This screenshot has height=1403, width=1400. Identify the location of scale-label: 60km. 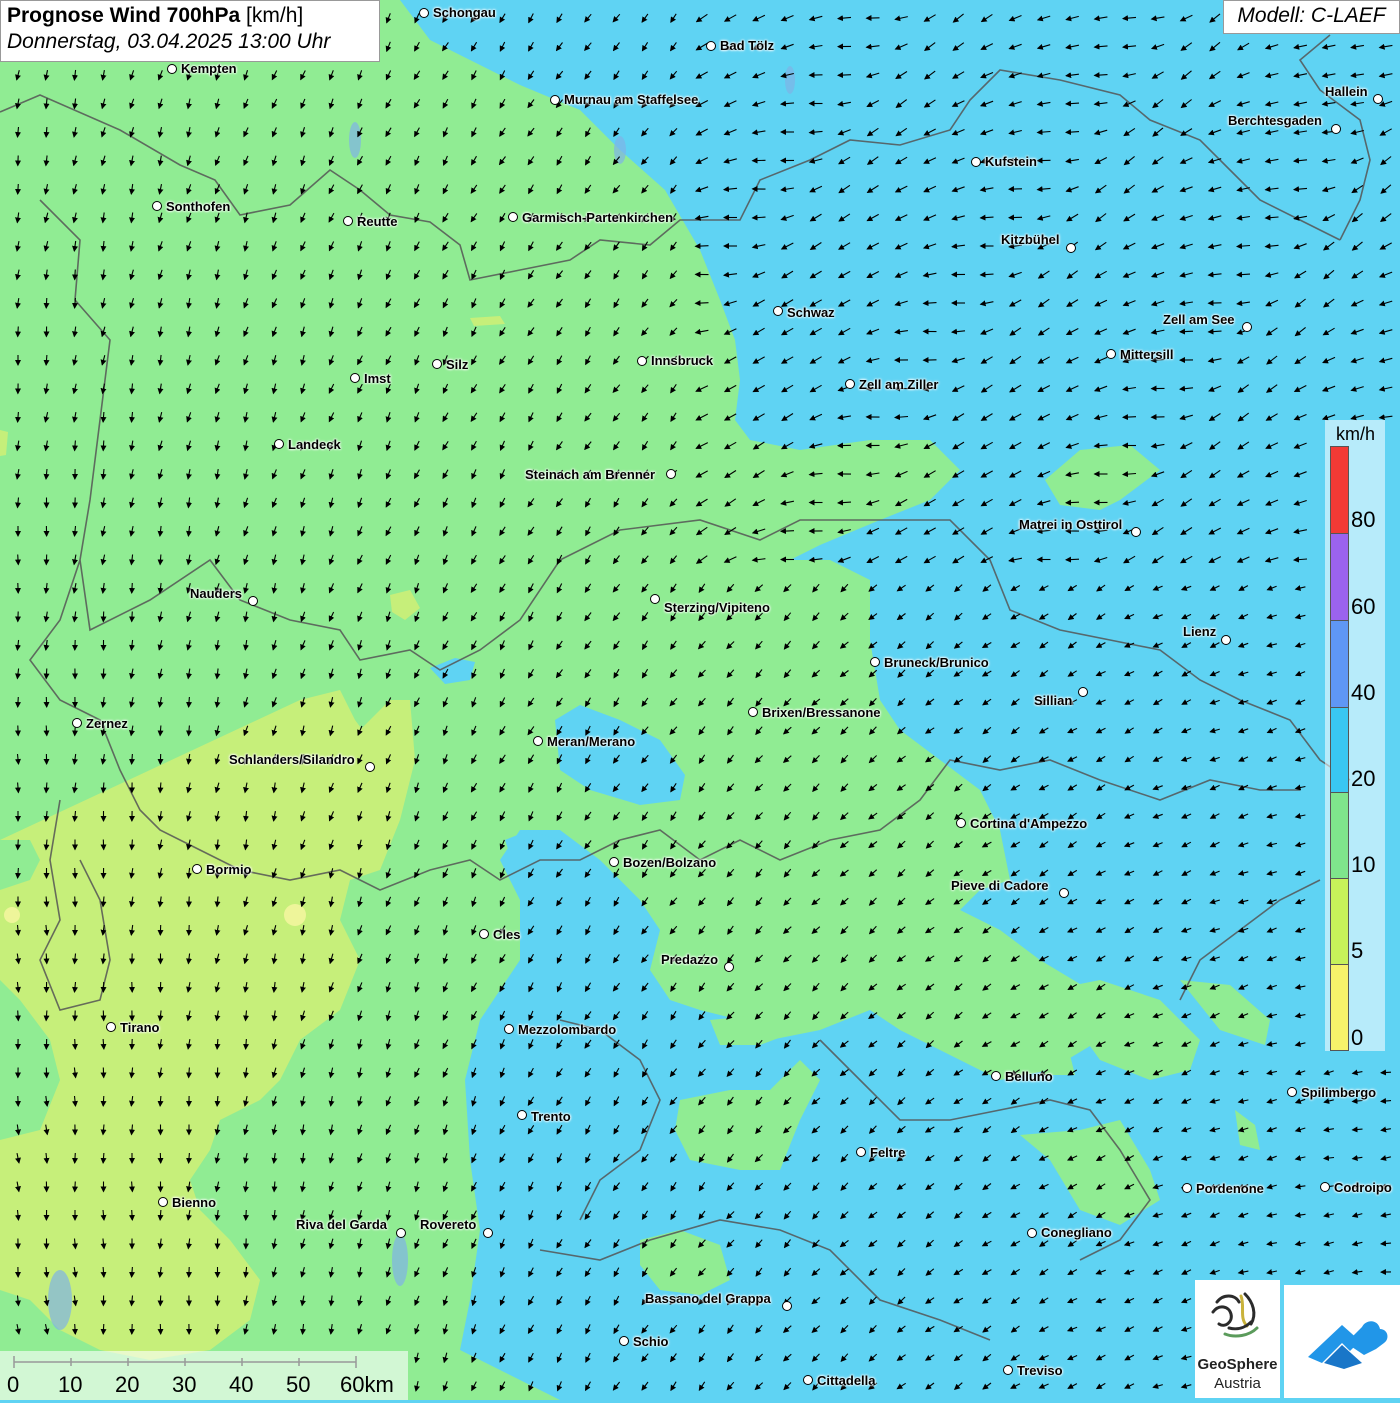
(367, 1385).